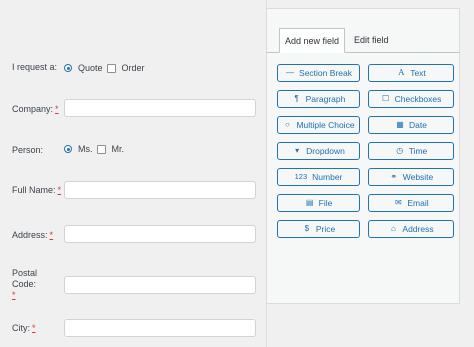 Image resolution: width=474 pixels, height=347 pixels. What do you see at coordinates (101, 149) in the screenshot?
I see `mr-checkbox` at bounding box center [101, 149].